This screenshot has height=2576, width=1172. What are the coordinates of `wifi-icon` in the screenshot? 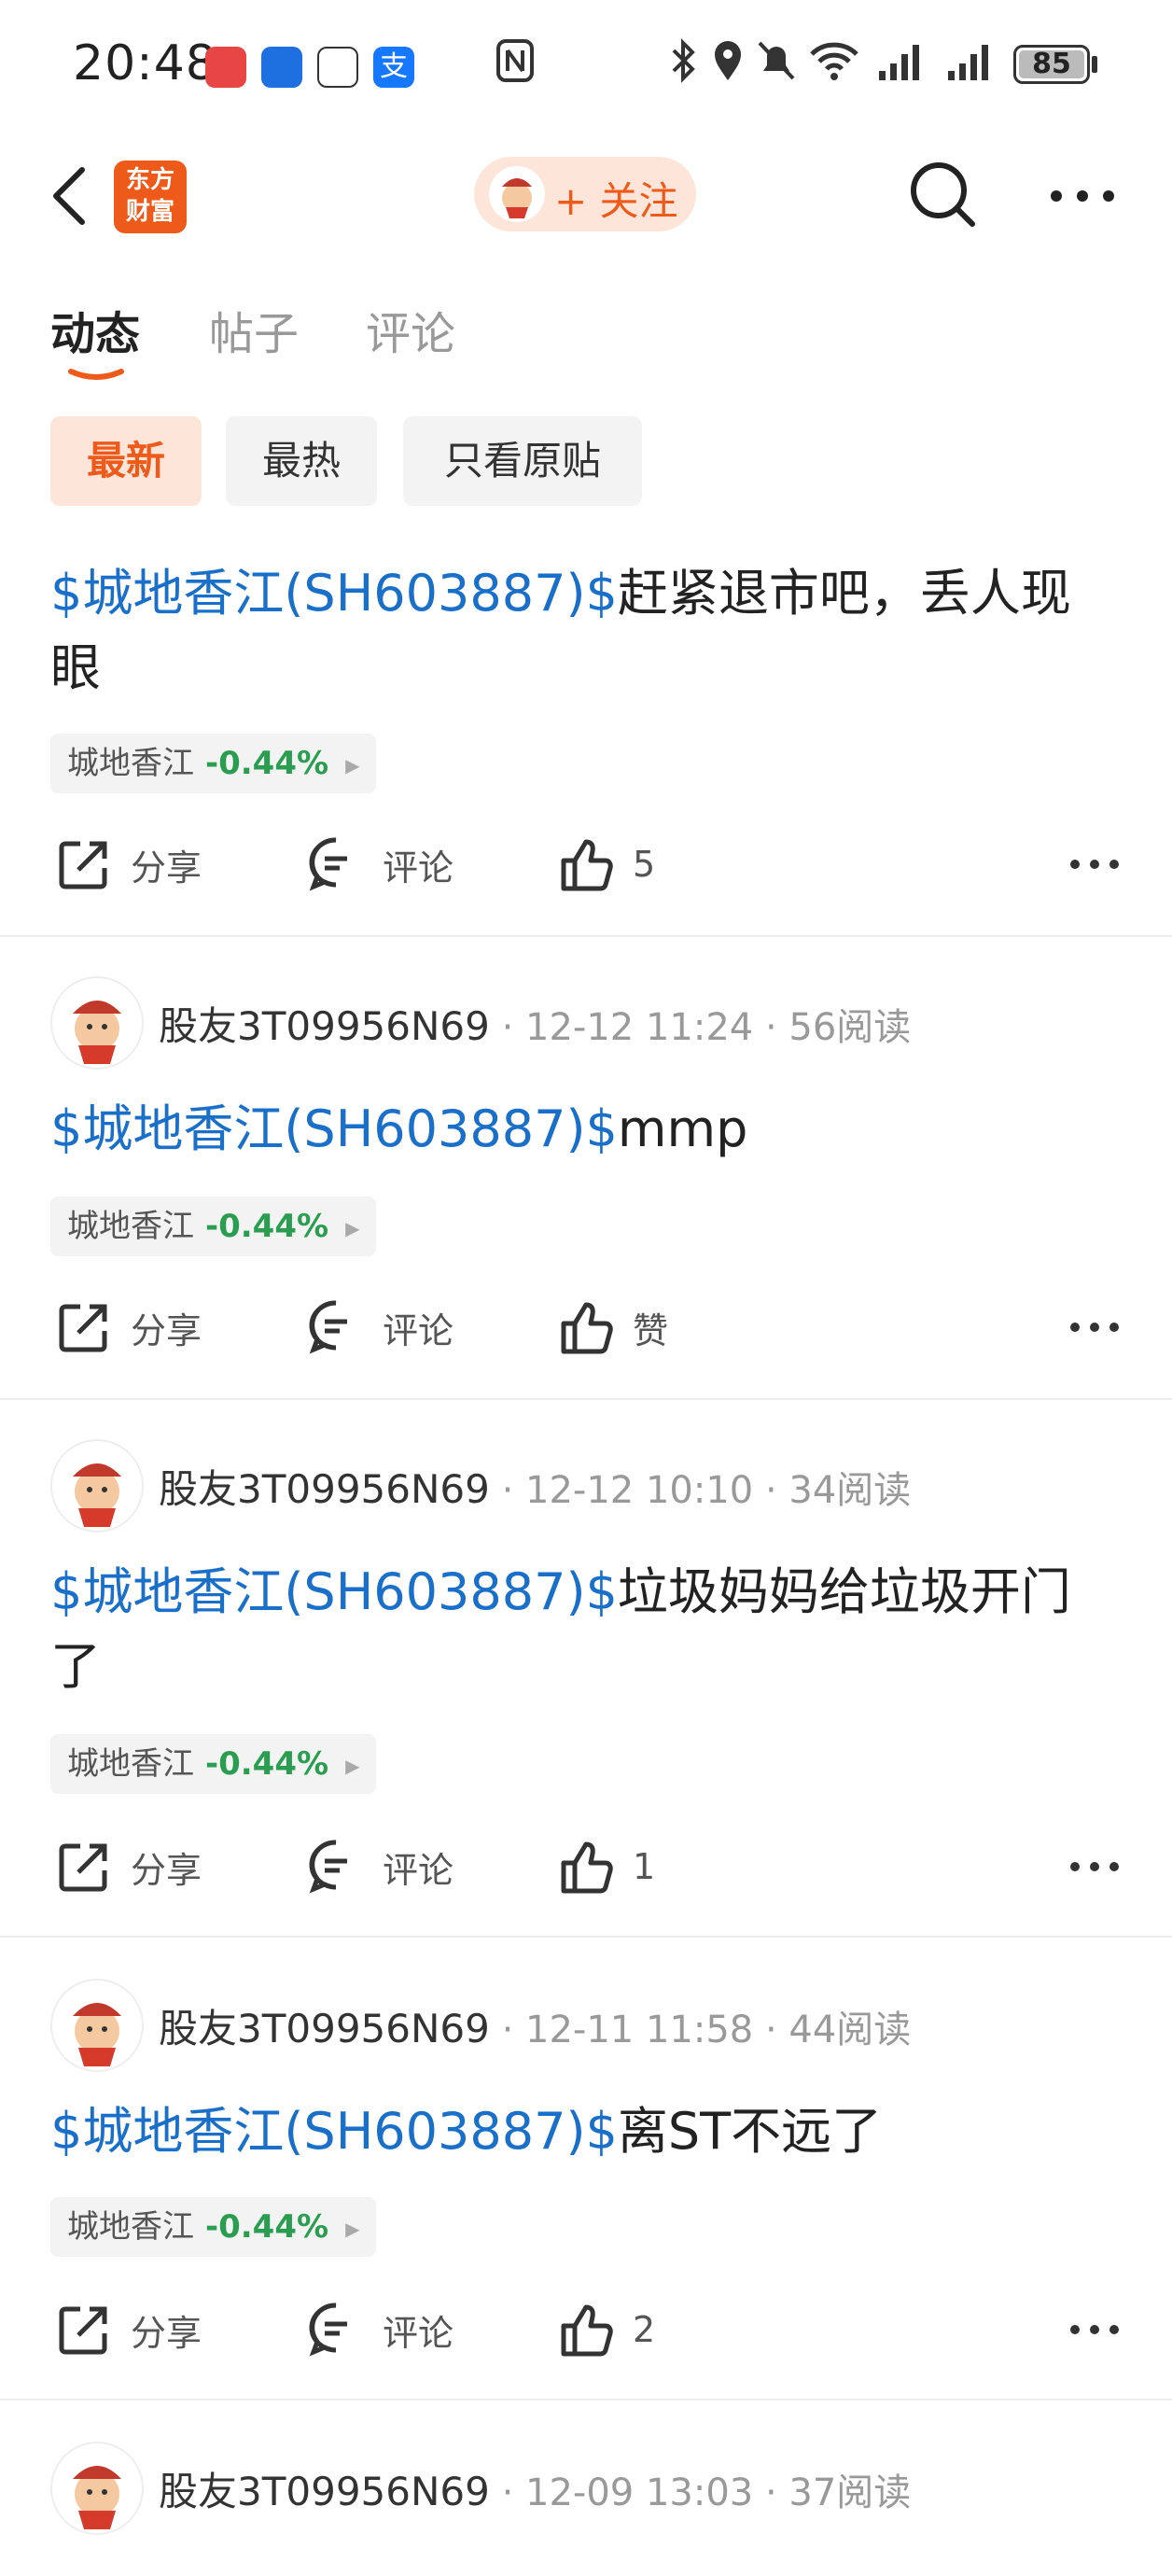 It's located at (834, 61).